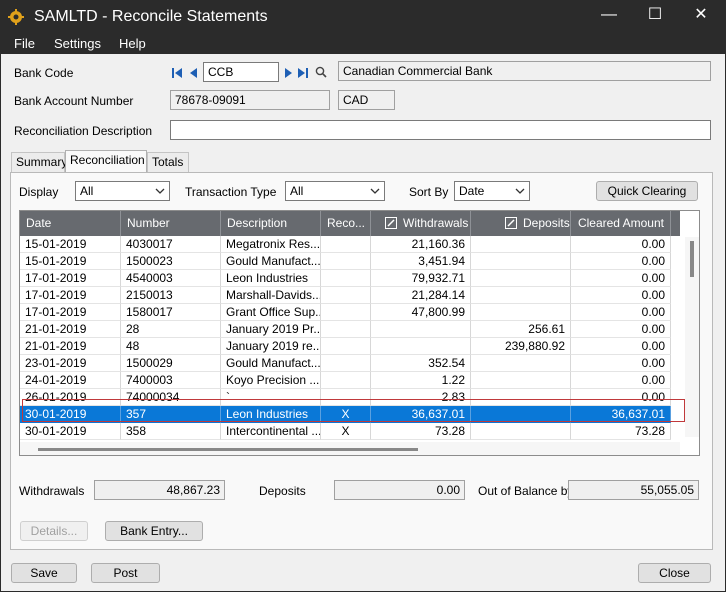 The image size is (726, 592). What do you see at coordinates (421, 431) in the screenshot?
I see `cell-withdrawals: 73.28` at bounding box center [421, 431].